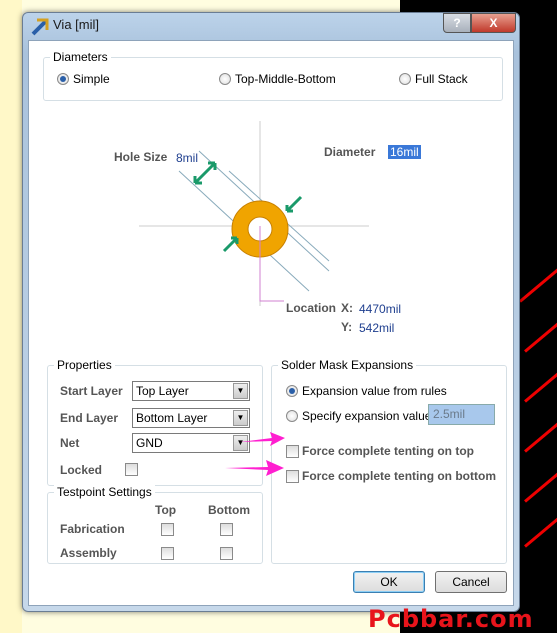 The width and height of the screenshot is (557, 633). What do you see at coordinates (131, 469) in the screenshot?
I see `locked-checkbox` at bounding box center [131, 469].